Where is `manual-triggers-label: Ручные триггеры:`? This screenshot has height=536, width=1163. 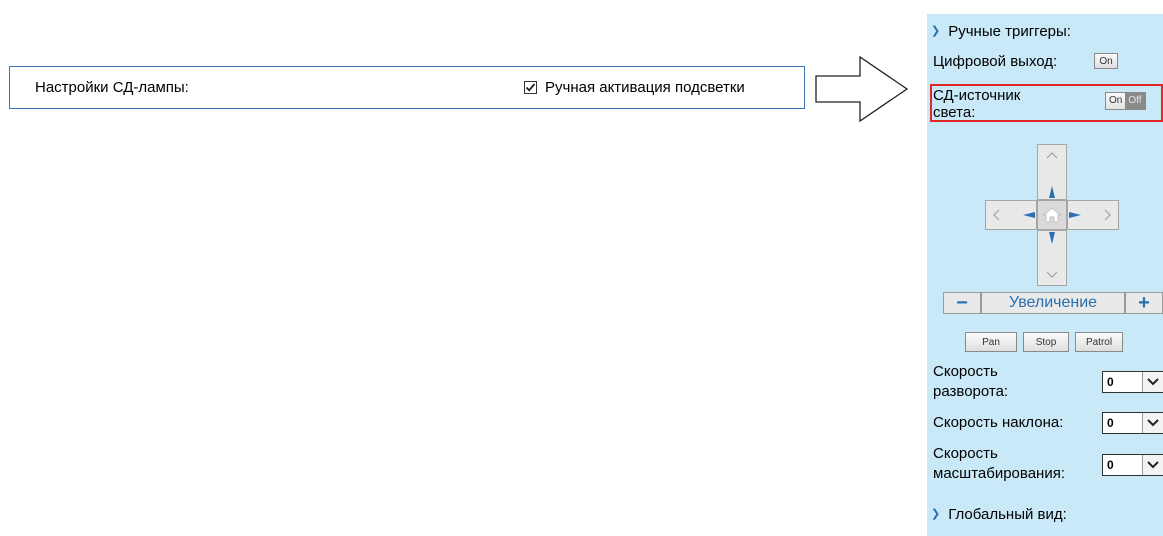
manual-triggers-label: Ручные триггеры: is located at coordinates (1009, 31).